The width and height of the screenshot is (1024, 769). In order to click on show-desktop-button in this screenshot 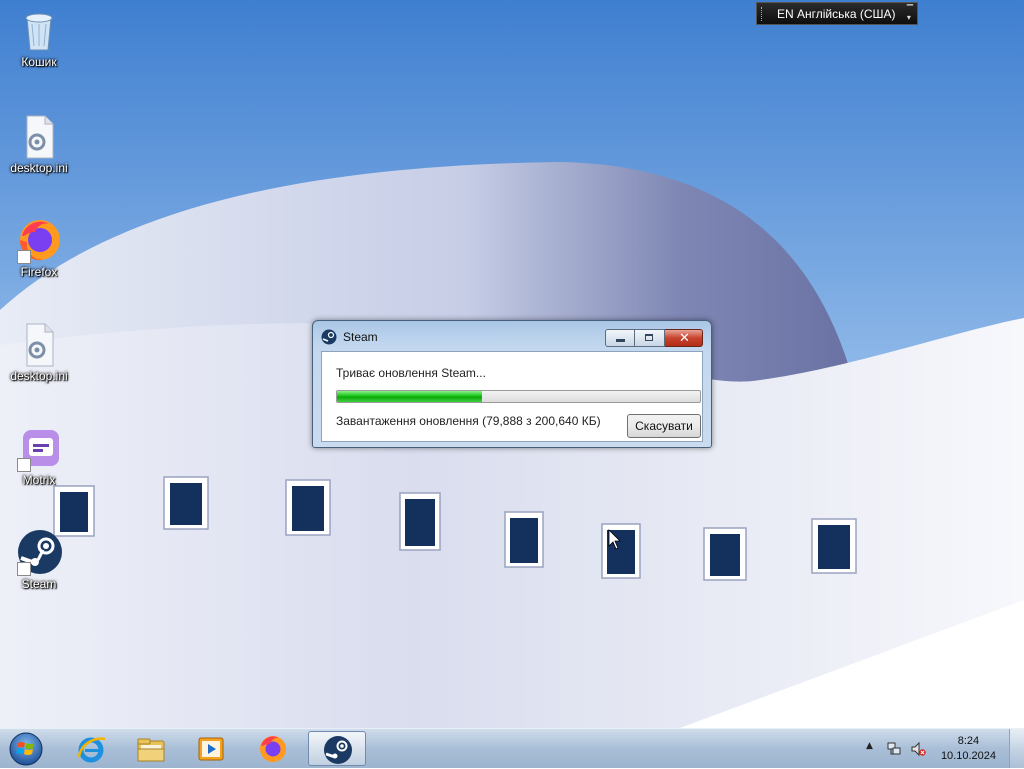, I will do `click(1016, 748)`.